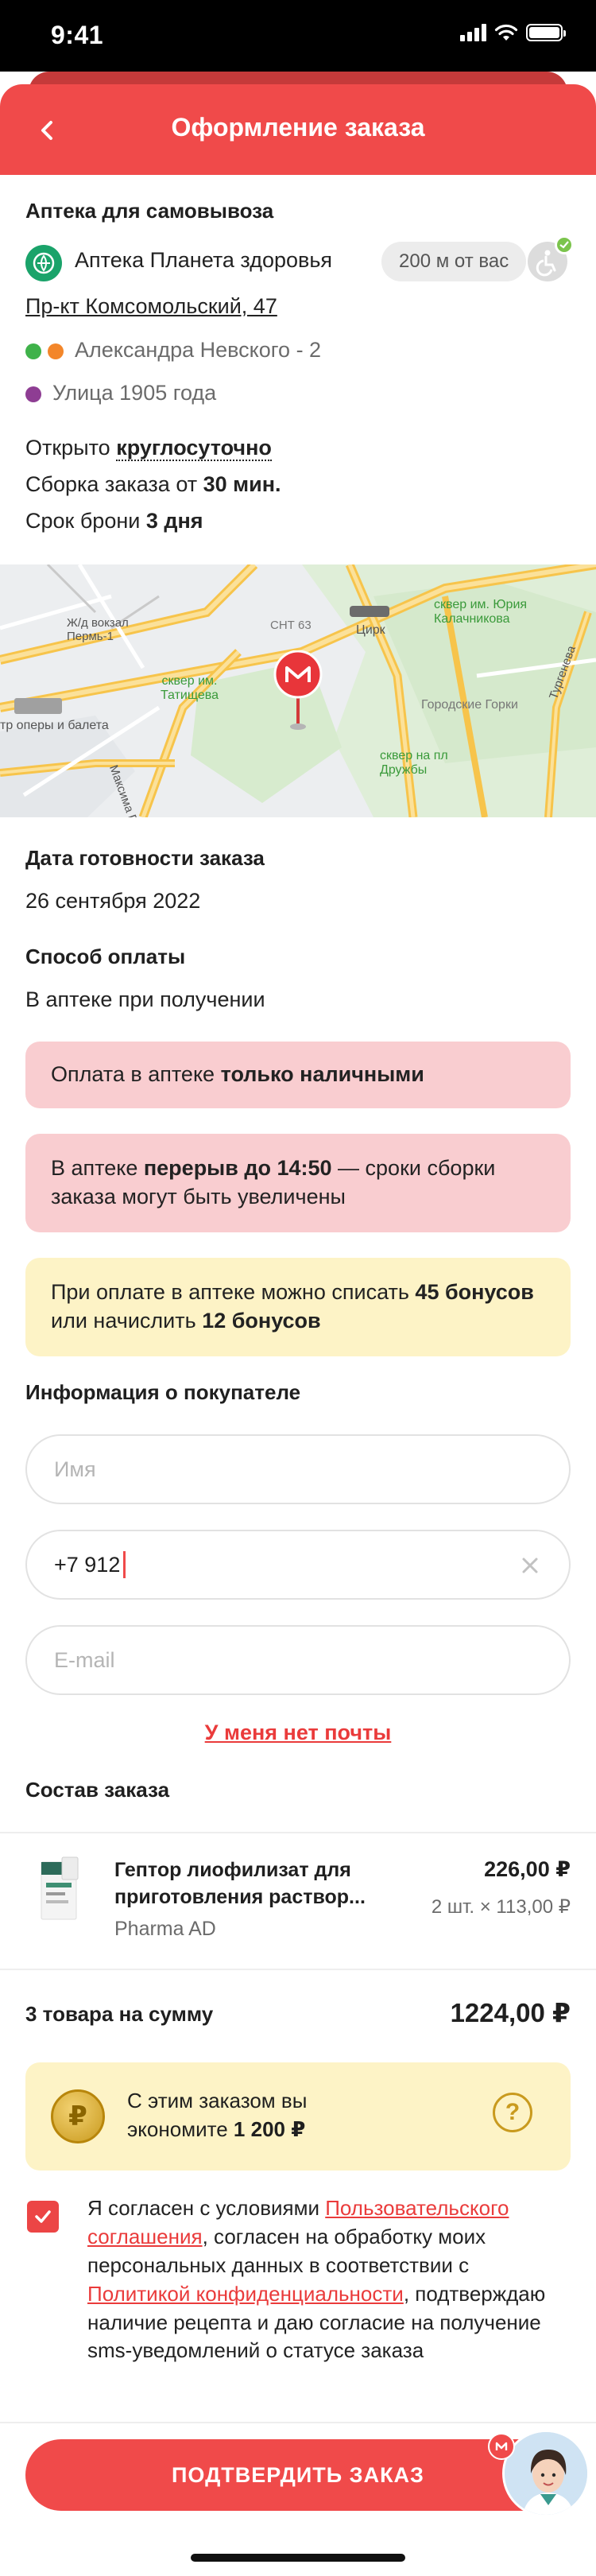  What do you see at coordinates (136, 1075) in the screenshot?
I see `cash-alert-text: Оплата в аптеке` at bounding box center [136, 1075].